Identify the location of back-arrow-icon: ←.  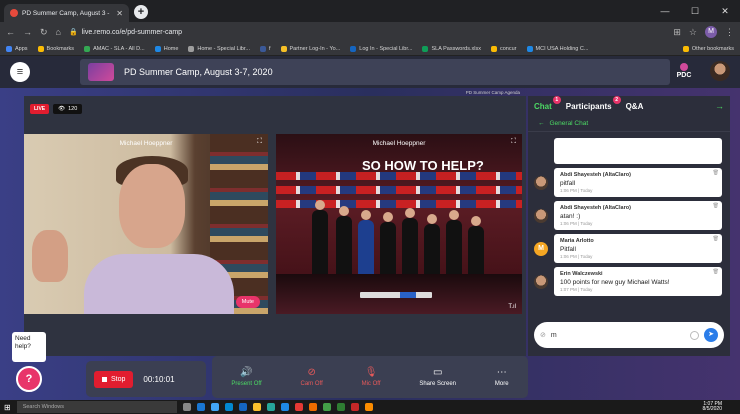
(541, 123).